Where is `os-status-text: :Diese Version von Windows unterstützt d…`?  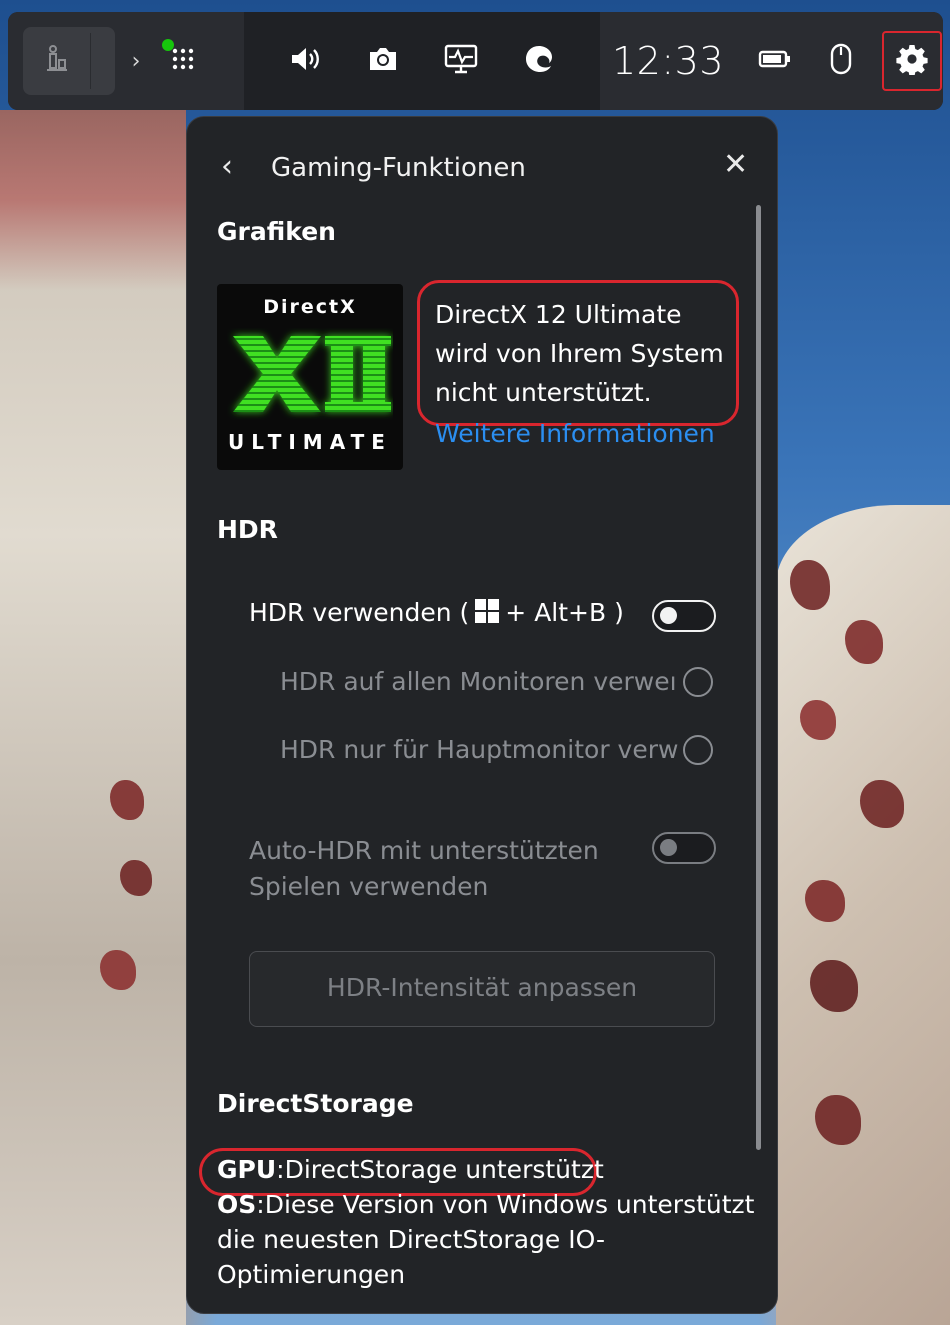
os-status-text: :Diese Version von Windows unterstützt d… is located at coordinates (486, 1239).